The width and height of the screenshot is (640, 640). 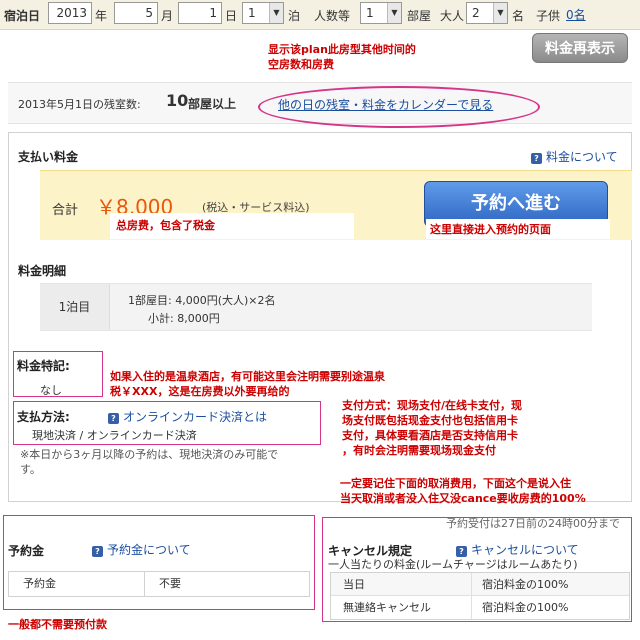 What do you see at coordinates (170, 583) in the screenshot?
I see `deposit-row-value: 不要` at bounding box center [170, 583].